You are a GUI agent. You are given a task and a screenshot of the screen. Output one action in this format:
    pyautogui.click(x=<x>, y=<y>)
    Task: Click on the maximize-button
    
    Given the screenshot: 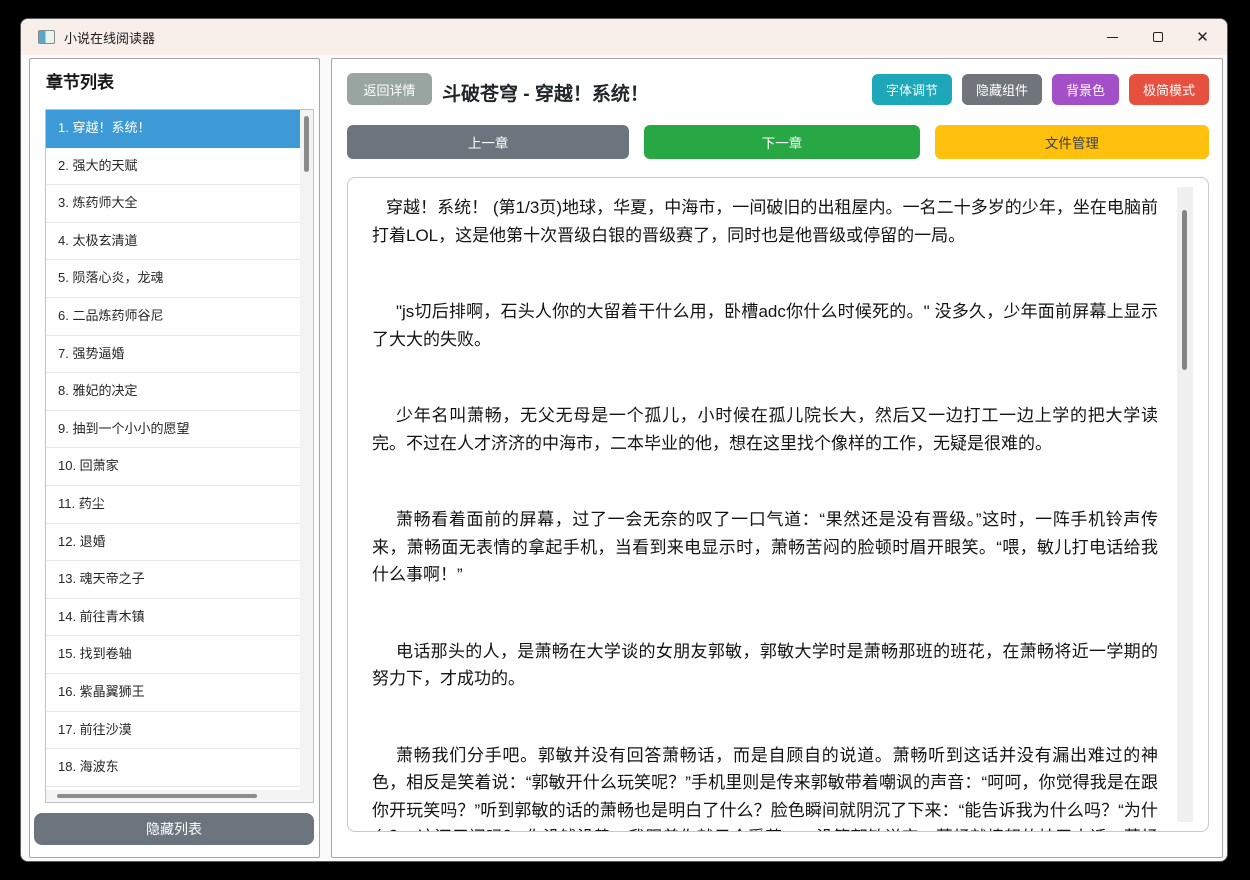 What is the action you would take?
    pyautogui.click(x=1157, y=37)
    